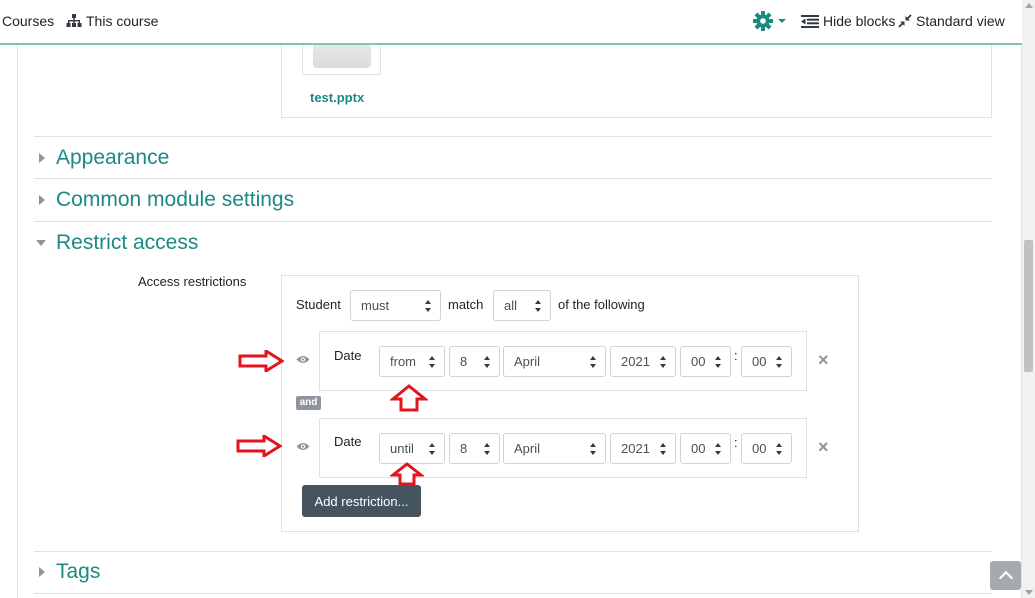  I want to click on gear-icon, so click(763, 21).